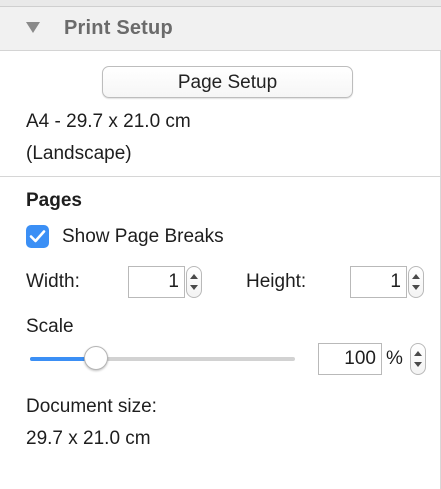 Image resolution: width=441 pixels, height=489 pixels. What do you see at coordinates (162, 359) in the screenshot?
I see `scale-slider-track` at bounding box center [162, 359].